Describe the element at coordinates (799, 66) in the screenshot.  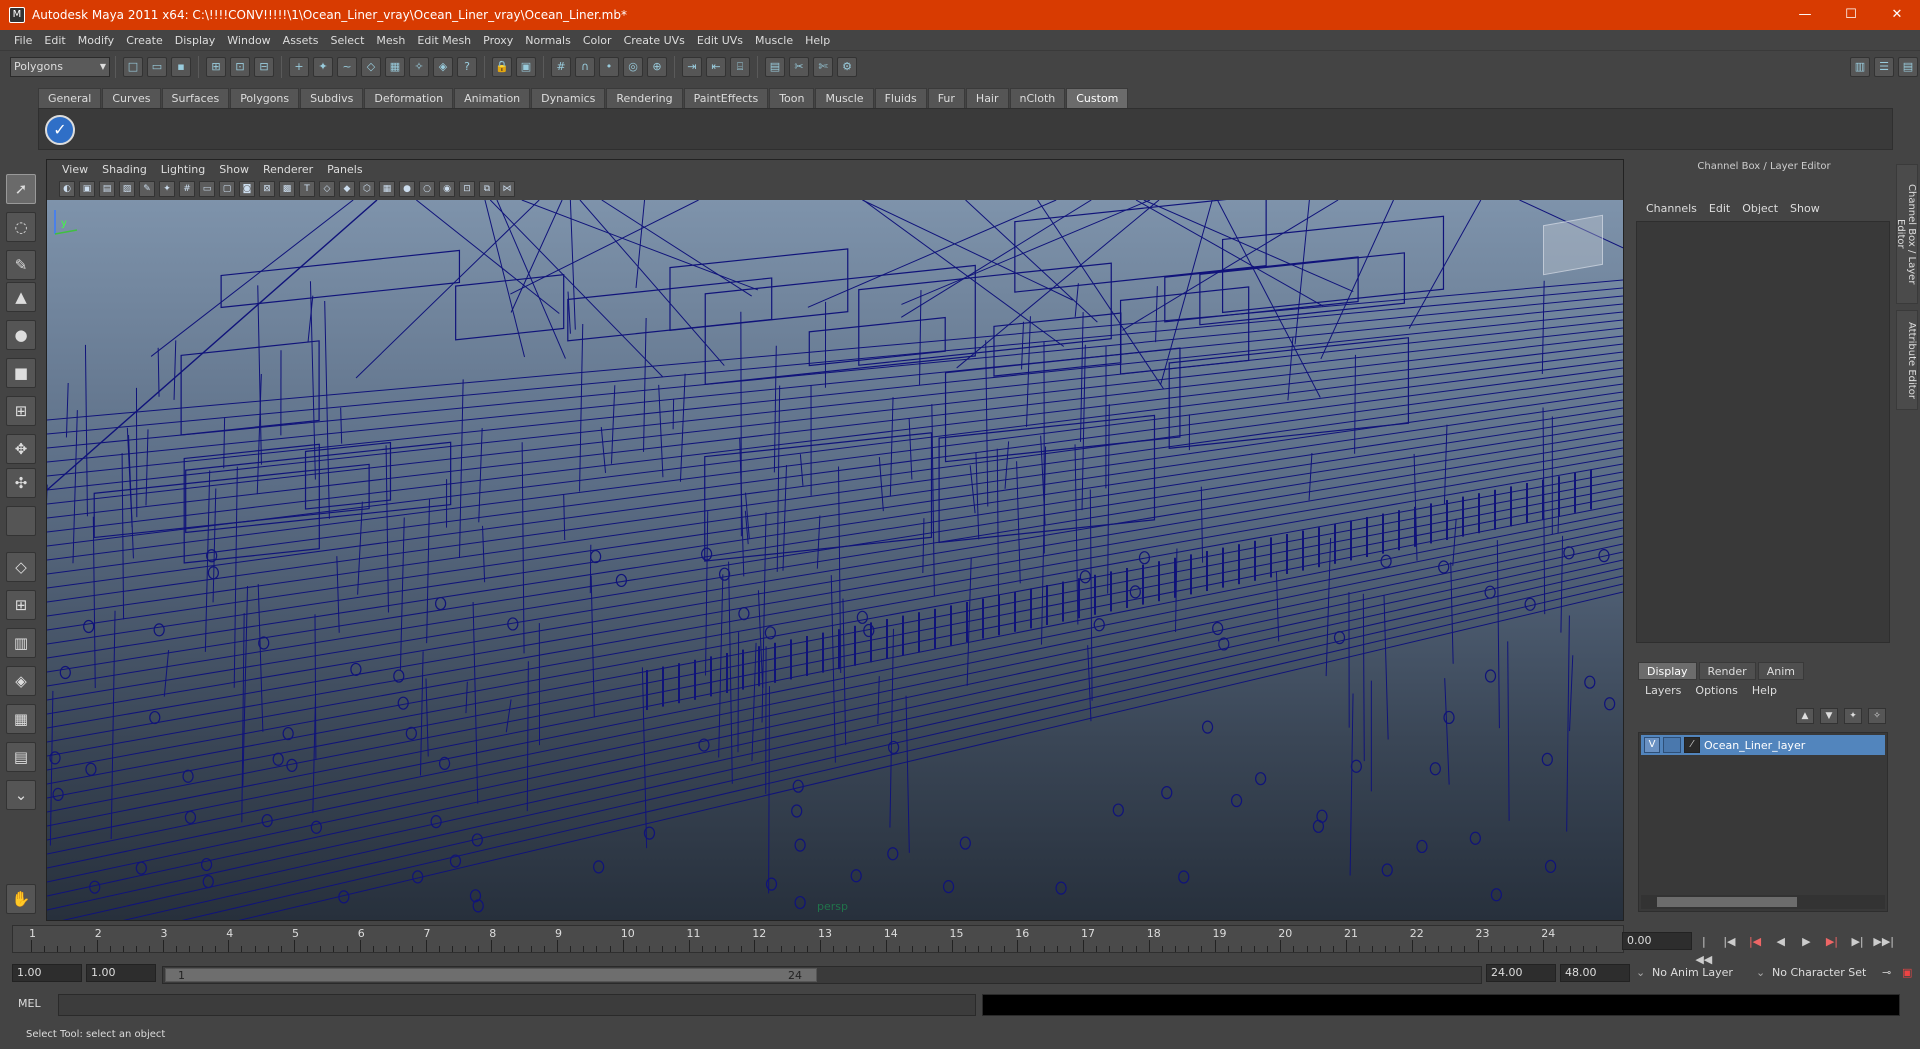
I see `render-frame-icon: ✂` at that location.